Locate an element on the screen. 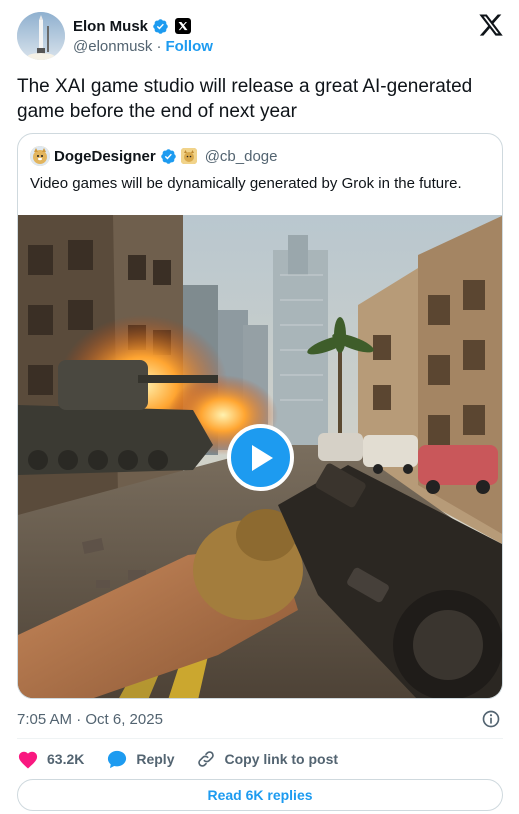 The width and height of the screenshot is (519, 814). divider is located at coordinates (260, 738).